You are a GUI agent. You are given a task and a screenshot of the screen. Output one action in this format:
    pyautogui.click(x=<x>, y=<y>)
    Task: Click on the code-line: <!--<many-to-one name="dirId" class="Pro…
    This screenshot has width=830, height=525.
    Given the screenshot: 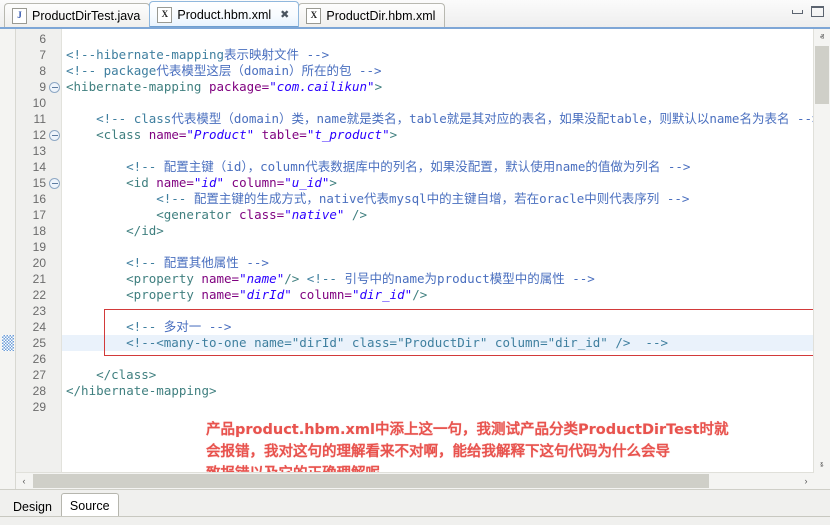 What is the action you would take?
    pyautogui.click(x=397, y=343)
    